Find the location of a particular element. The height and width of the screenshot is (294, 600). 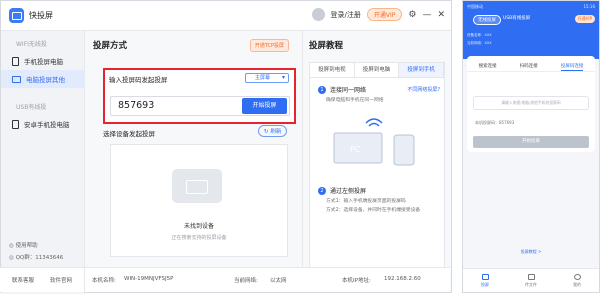

refresh-button: ↻ 刷新 is located at coordinates (273, 131).